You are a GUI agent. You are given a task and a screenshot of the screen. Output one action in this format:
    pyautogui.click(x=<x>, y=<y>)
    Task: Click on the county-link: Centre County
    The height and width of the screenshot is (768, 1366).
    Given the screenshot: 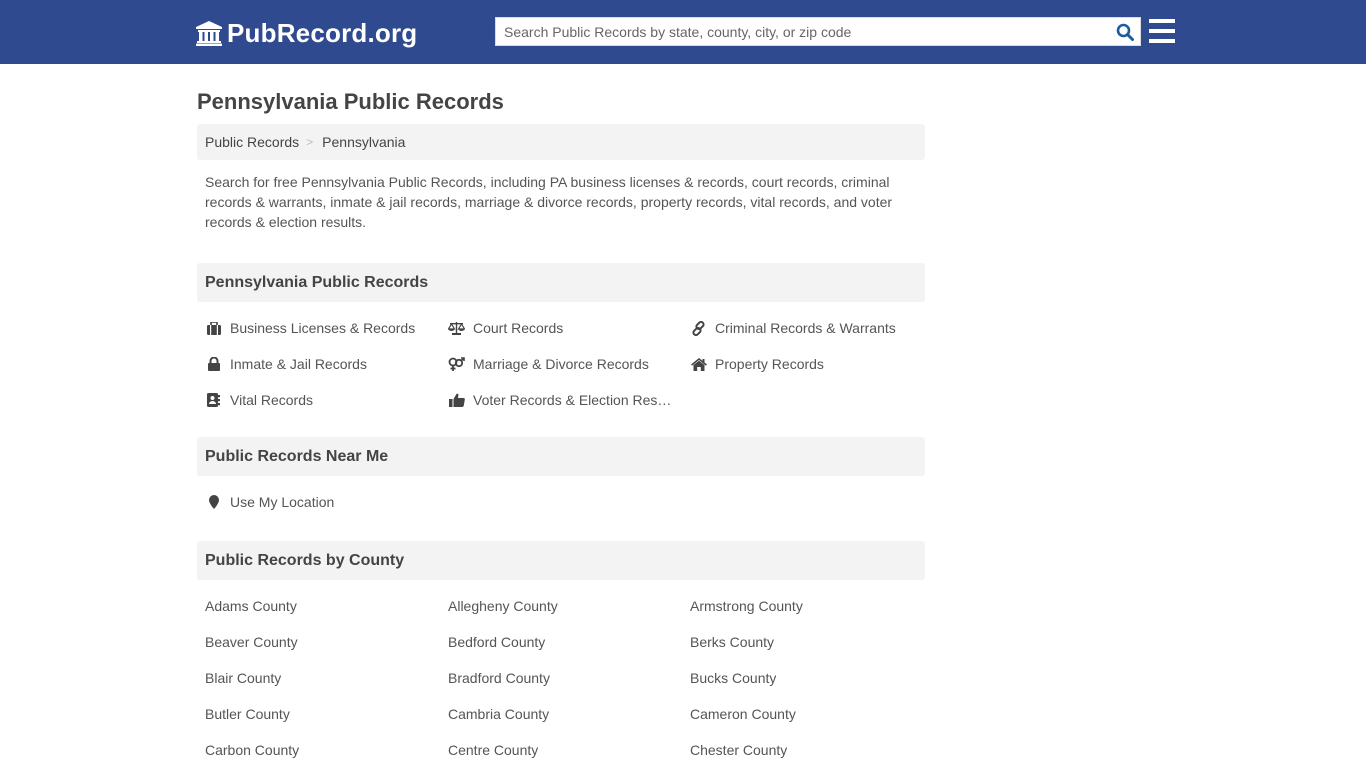 What is the action you would take?
    pyautogui.click(x=569, y=750)
    